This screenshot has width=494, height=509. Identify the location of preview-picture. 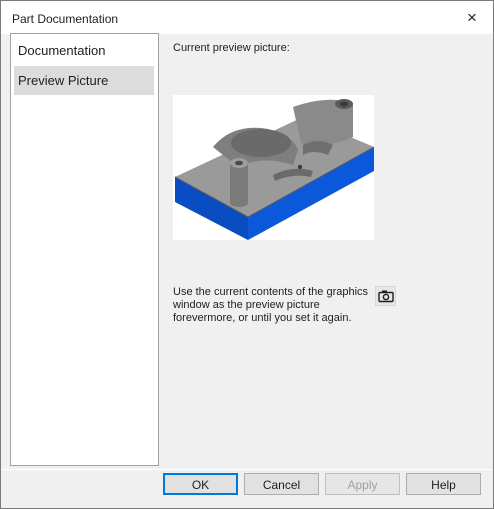
(274, 167).